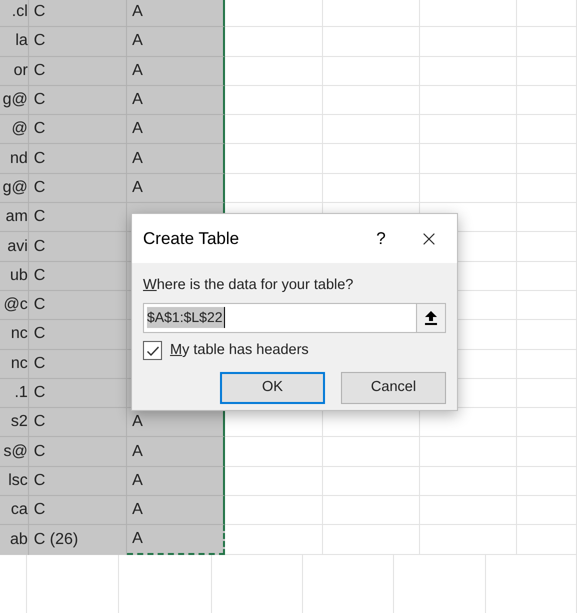 The image size is (577, 613). Describe the element at coordinates (14, 423) in the screenshot. I see `table-cell: s2` at that location.